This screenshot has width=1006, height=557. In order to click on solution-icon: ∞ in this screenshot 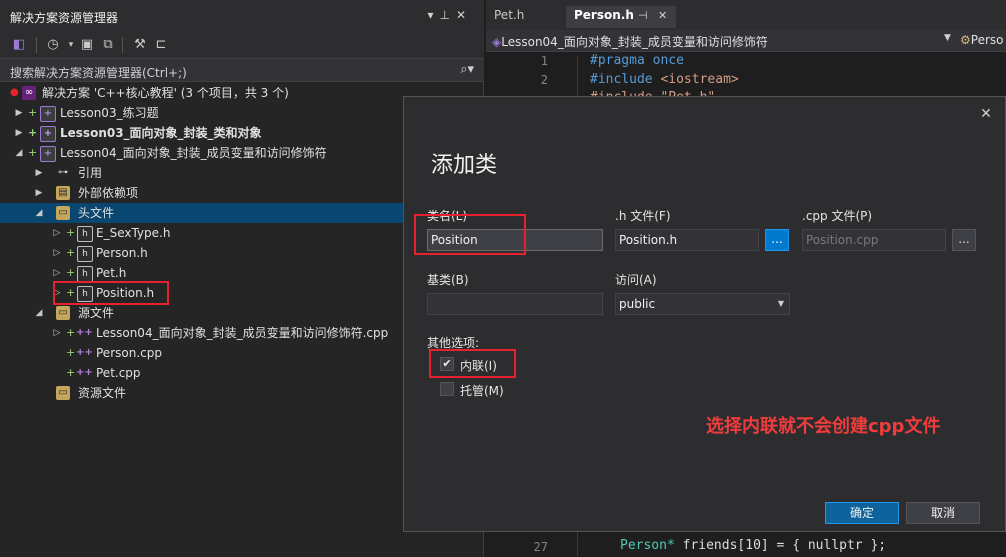, I will do `click(29, 93)`.